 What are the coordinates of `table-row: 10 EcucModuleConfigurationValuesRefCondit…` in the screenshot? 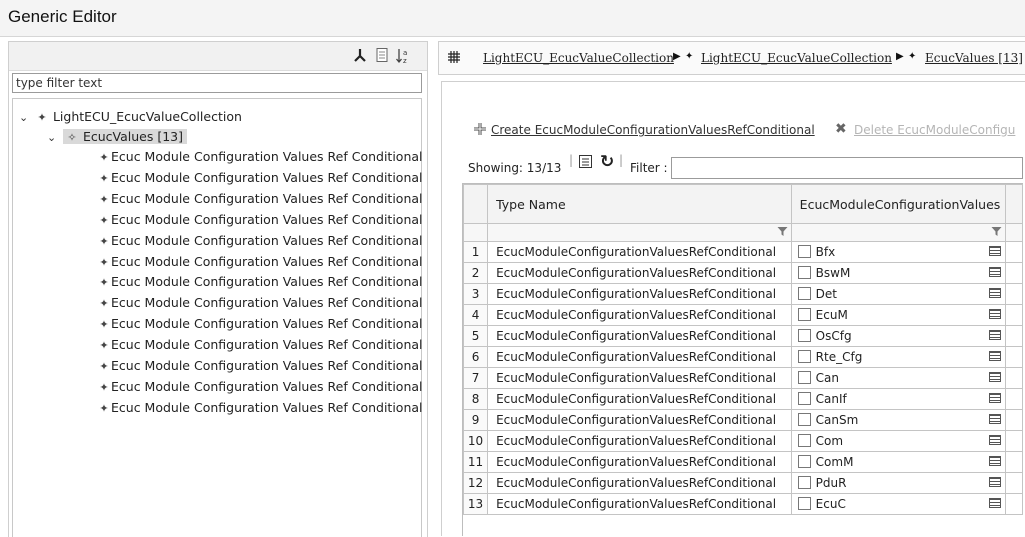 It's located at (743, 441).